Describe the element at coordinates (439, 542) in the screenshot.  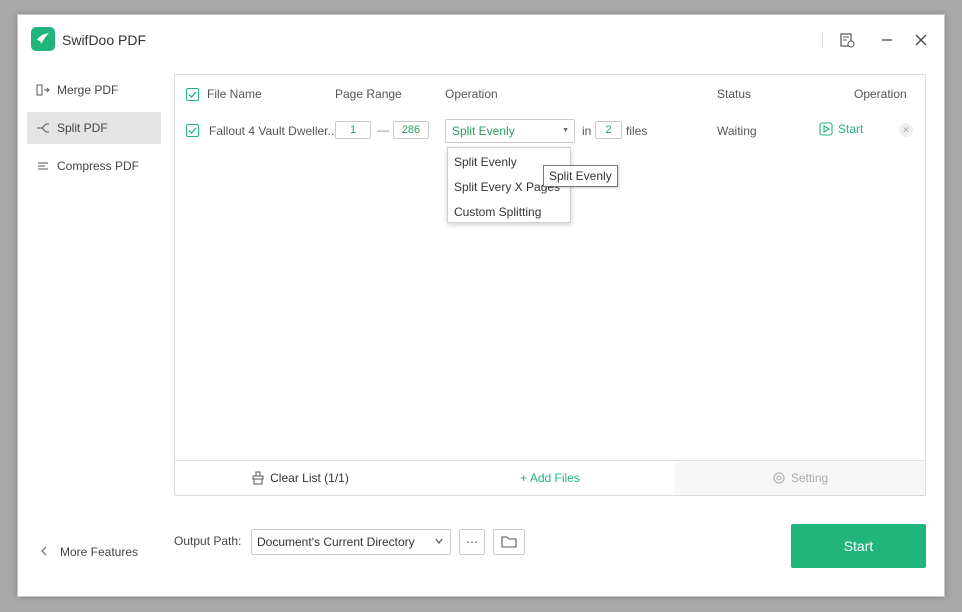
I see `chevron-down-icon` at that location.